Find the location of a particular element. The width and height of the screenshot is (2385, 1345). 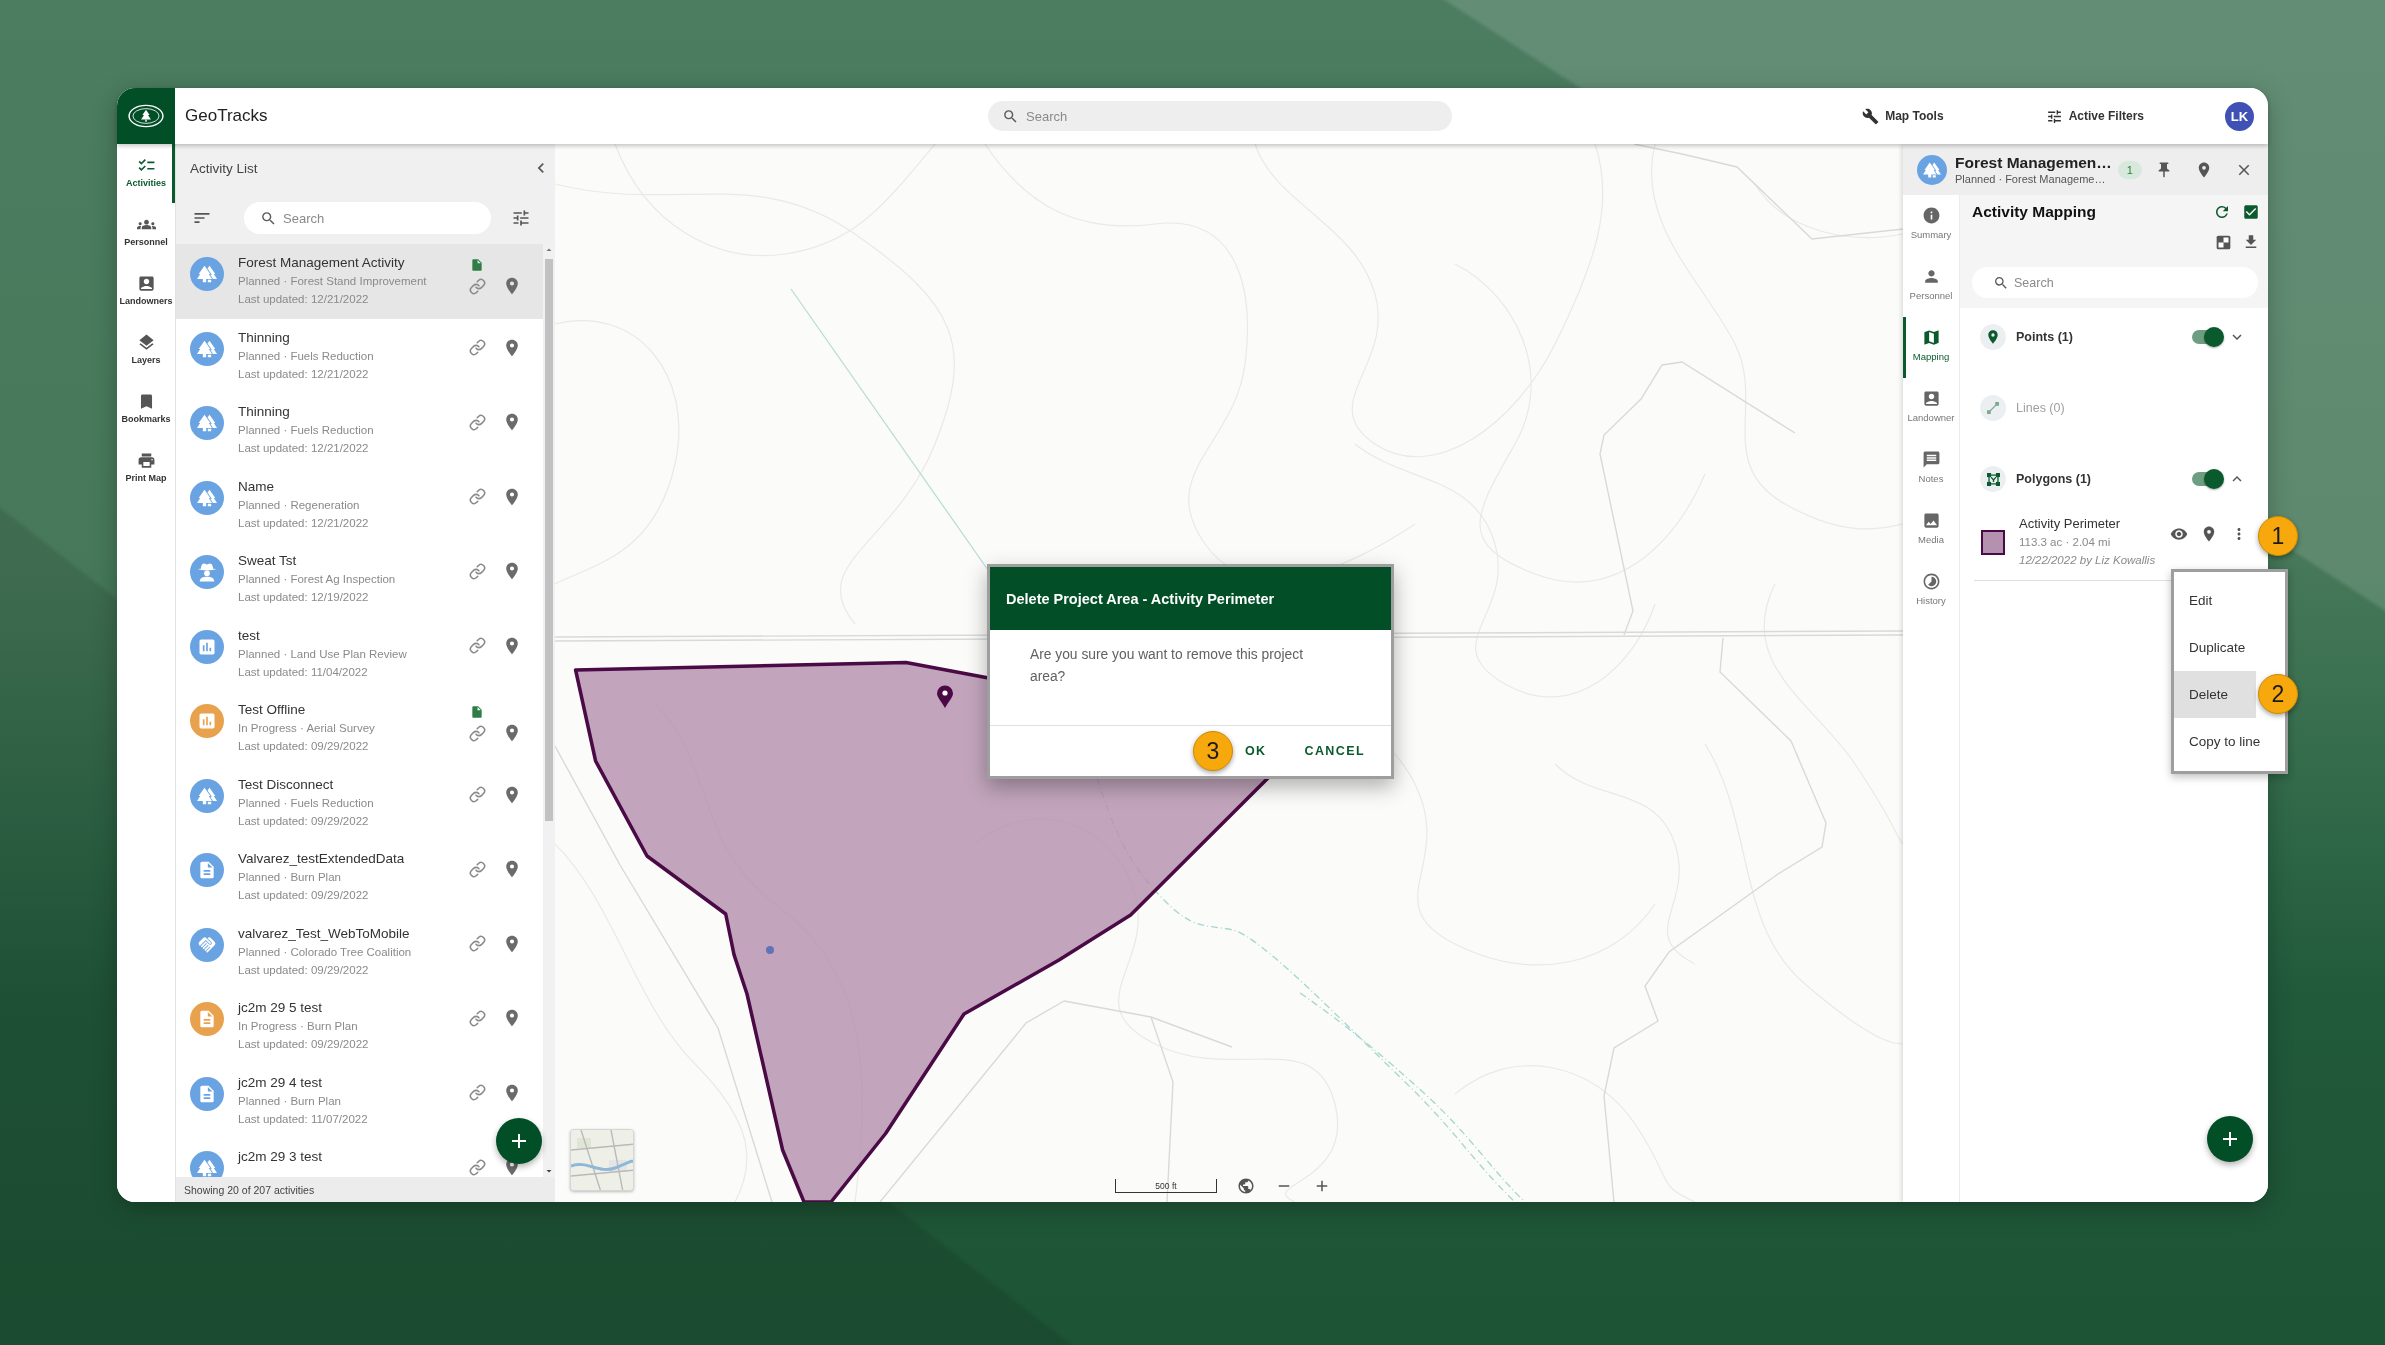

tool-button: Active Filters is located at coordinates (2094, 116).